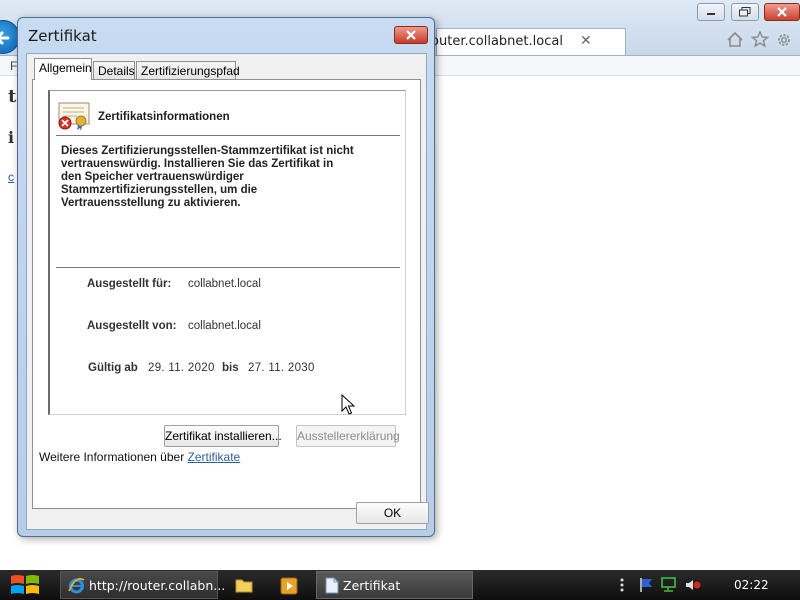 The height and width of the screenshot is (600, 800). Describe the element at coordinates (751, 585) in the screenshot. I see `system-clock: 02:22` at that location.